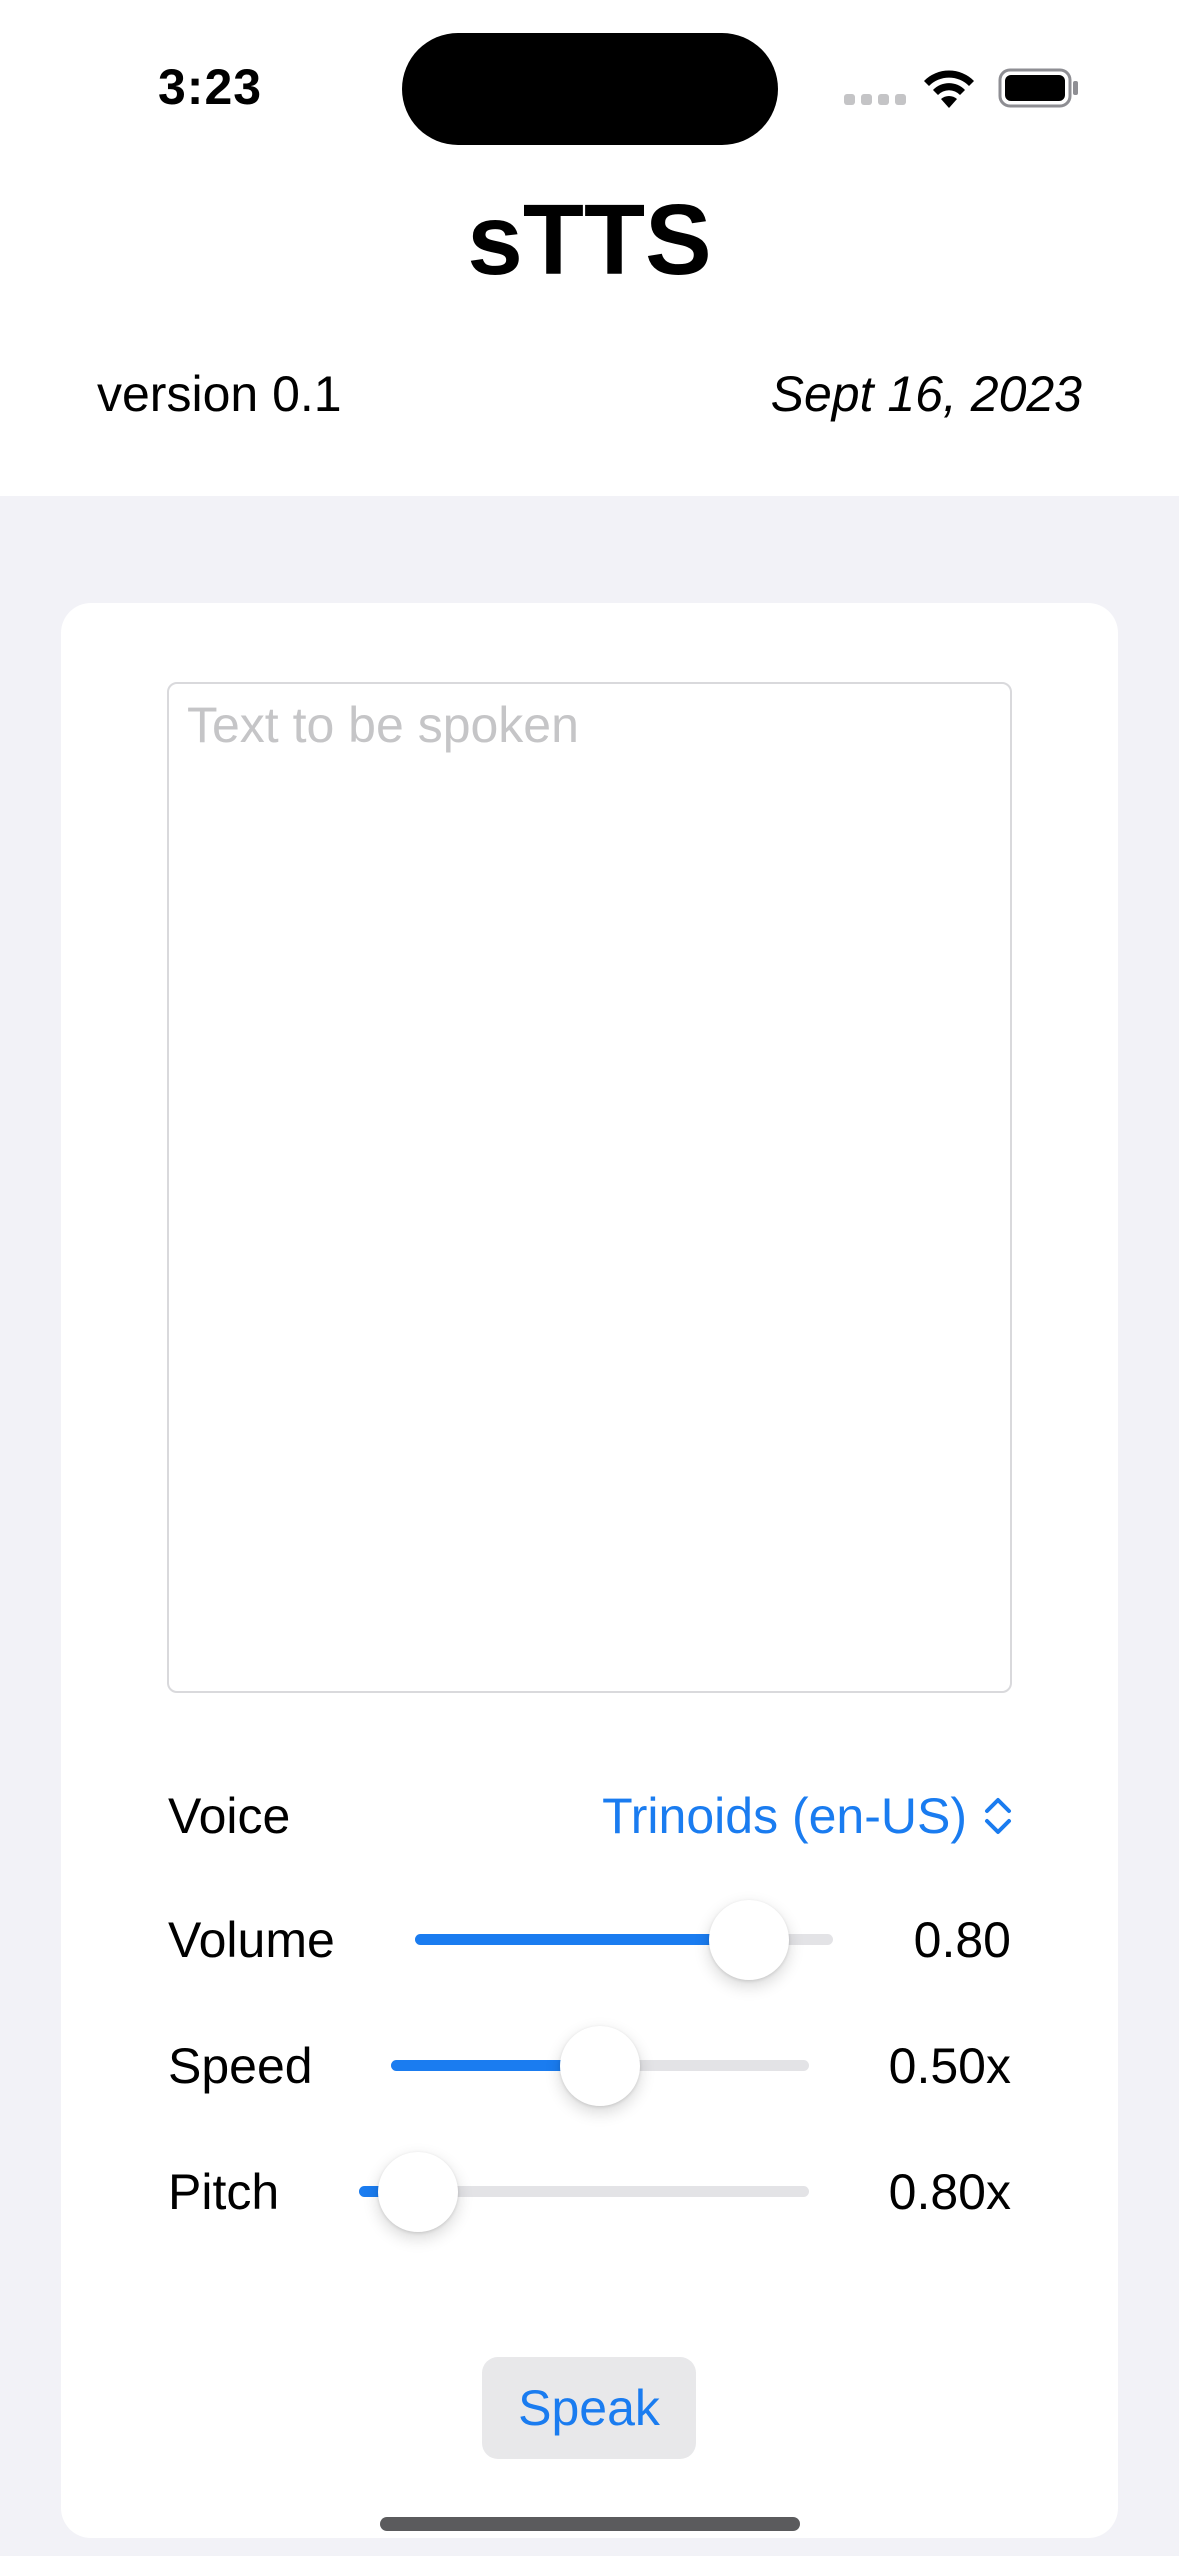 This screenshot has width=1179, height=2556. What do you see at coordinates (1038, 88) in the screenshot?
I see `battery-icon` at bounding box center [1038, 88].